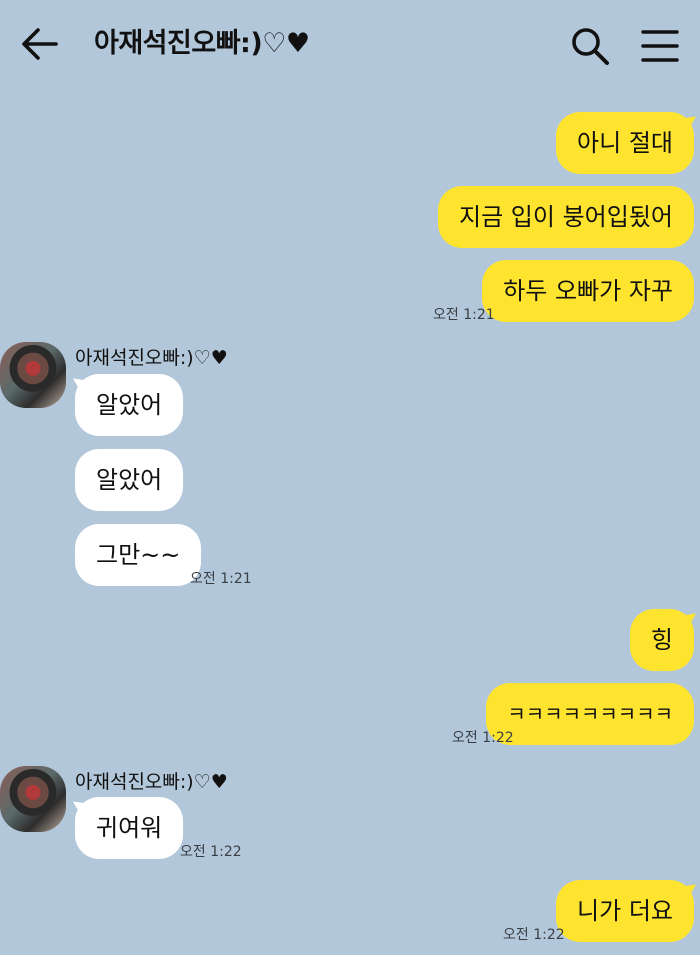 The width and height of the screenshot is (700, 955). Describe the element at coordinates (202, 43) in the screenshot. I see `chat-title: 아재석진오빠:)♡♥` at that location.